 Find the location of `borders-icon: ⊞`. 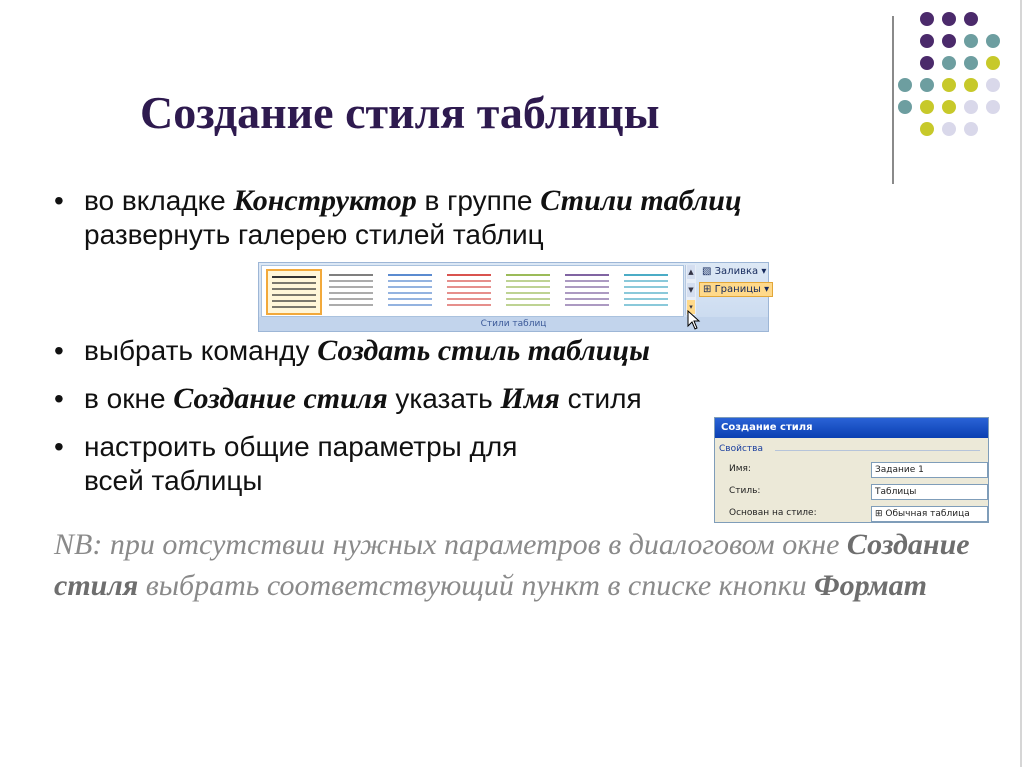

borders-icon: ⊞ is located at coordinates (707, 289).